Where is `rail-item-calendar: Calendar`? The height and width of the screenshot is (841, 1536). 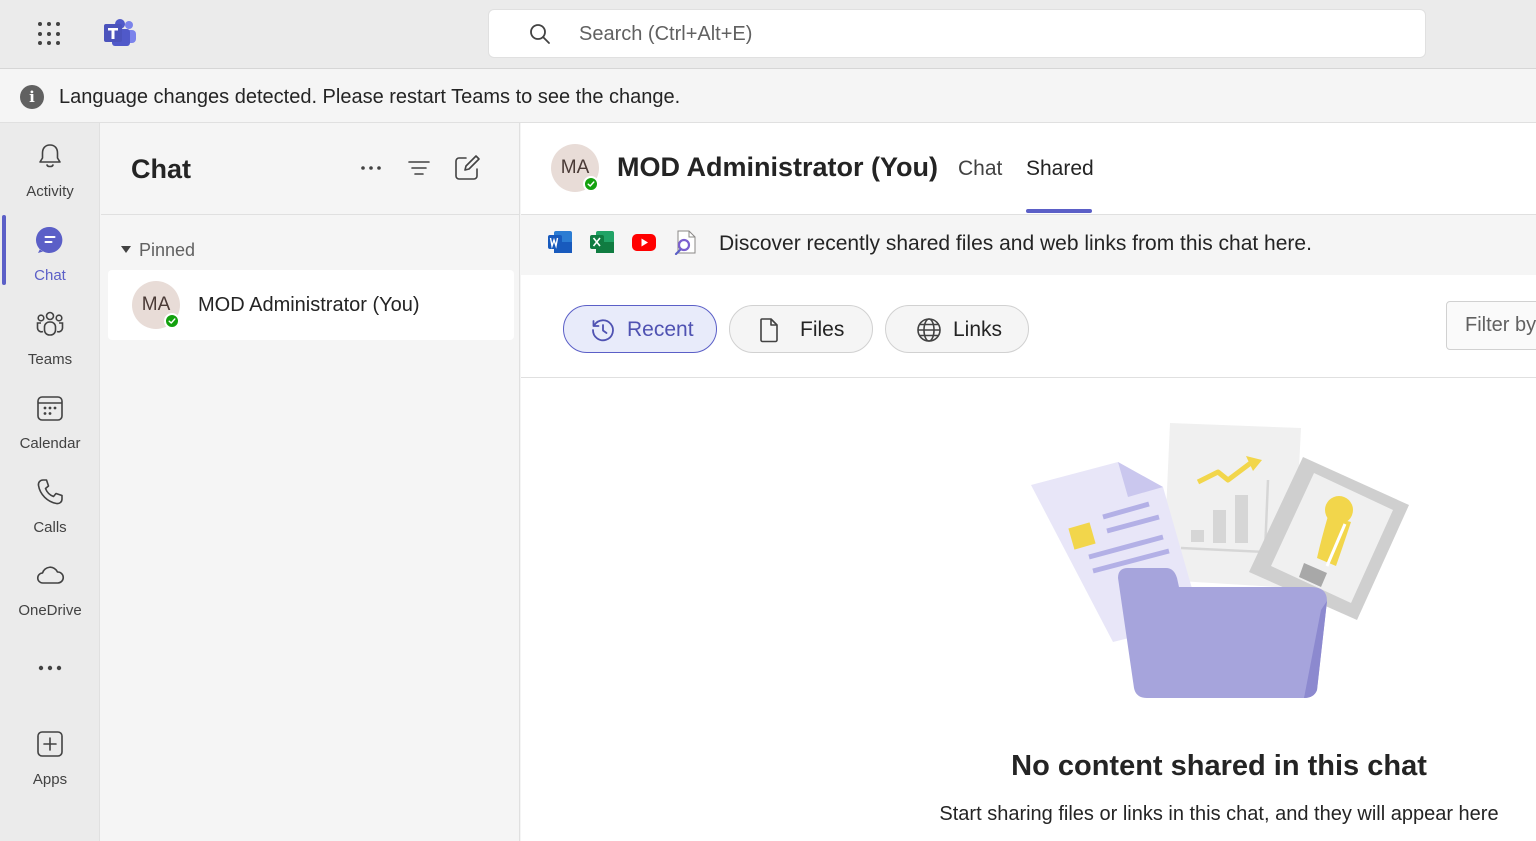 rail-item-calendar: Calendar is located at coordinates (50, 421).